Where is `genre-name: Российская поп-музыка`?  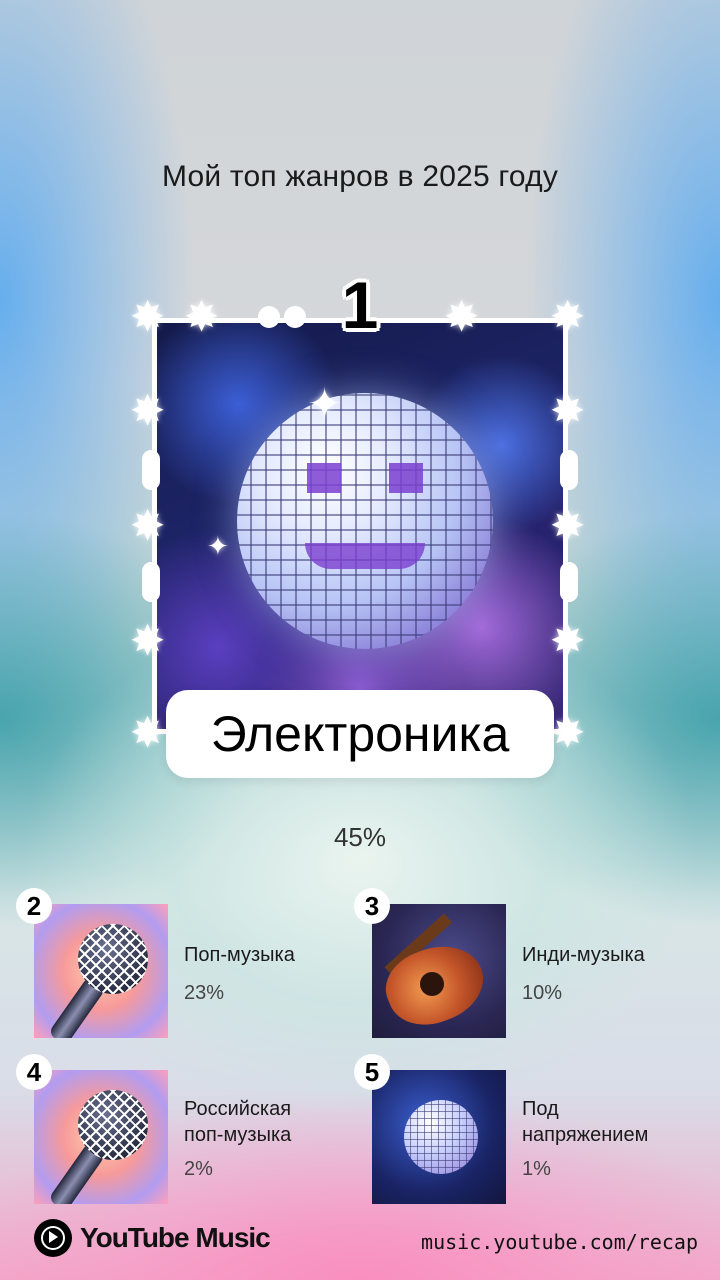 genre-name: Российская поп-музыка is located at coordinates (238, 1122).